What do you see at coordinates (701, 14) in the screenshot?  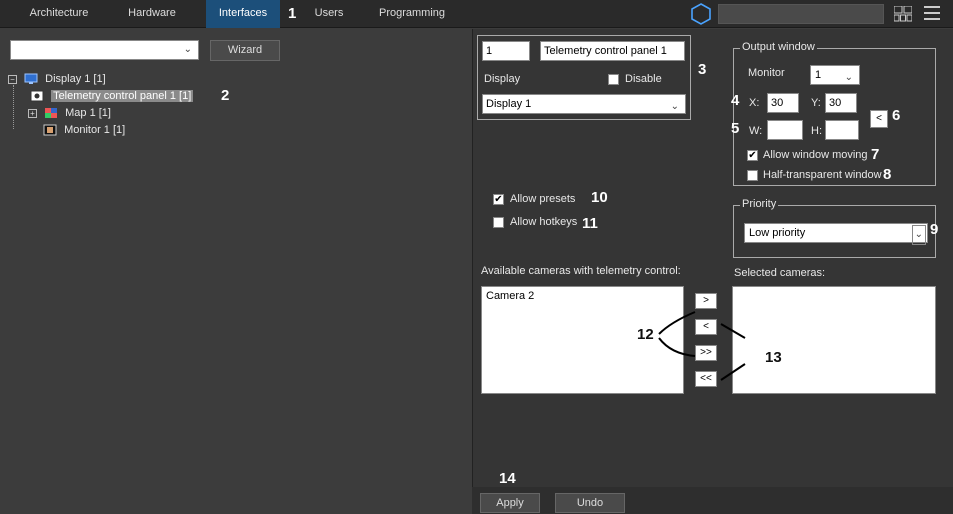 I see `hexagon-icon` at bounding box center [701, 14].